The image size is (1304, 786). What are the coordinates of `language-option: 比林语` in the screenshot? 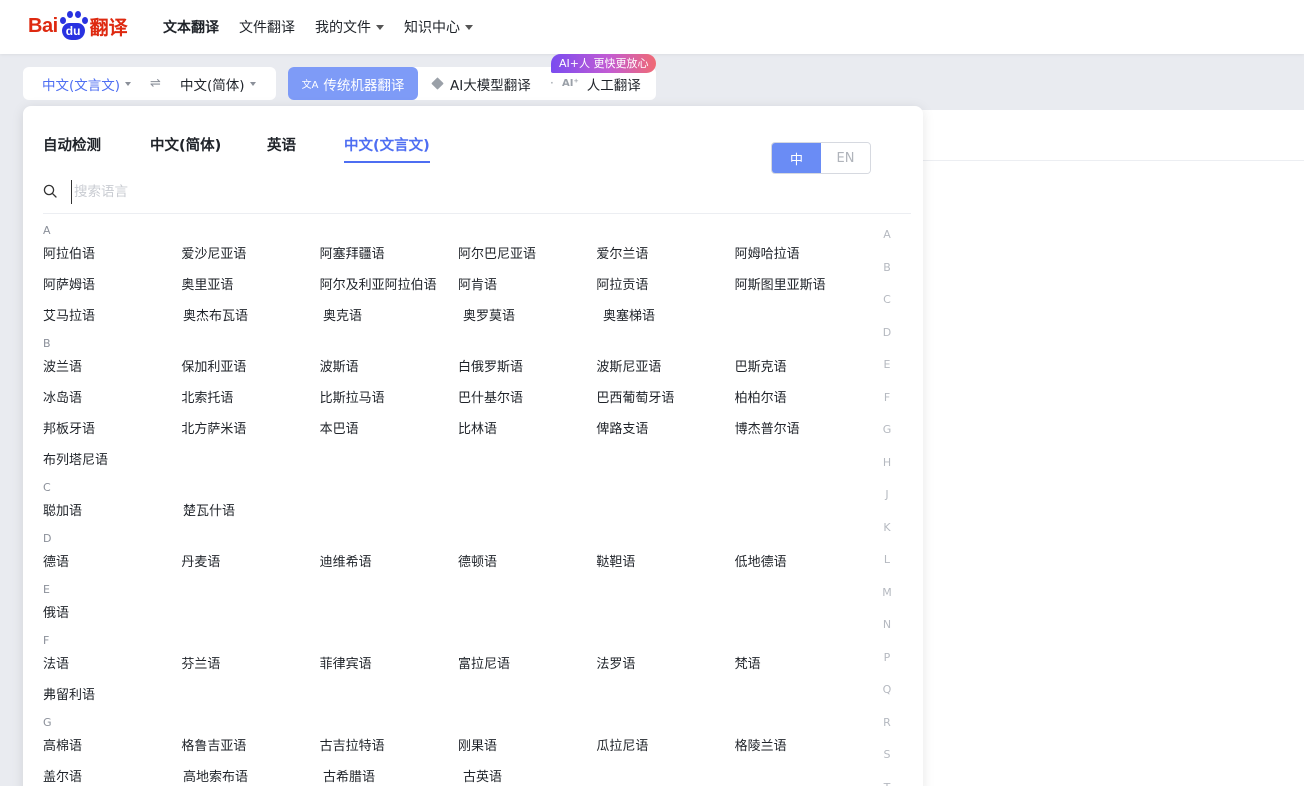 It's located at (527, 430).